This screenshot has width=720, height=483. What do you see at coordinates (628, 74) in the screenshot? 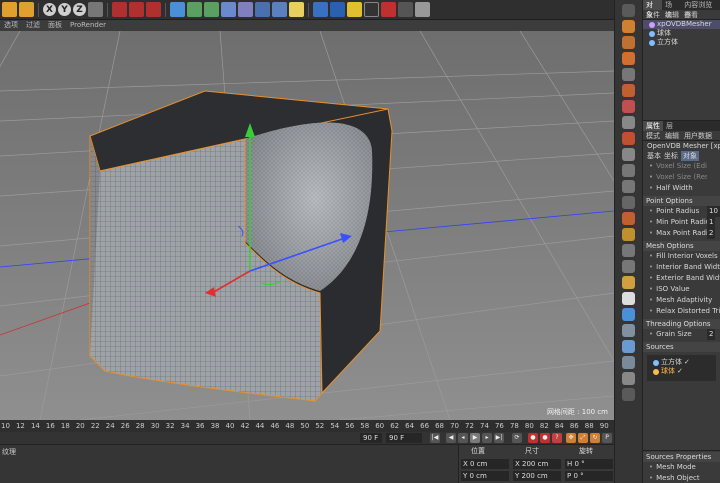
I see `points-mode-icon` at bounding box center [628, 74].